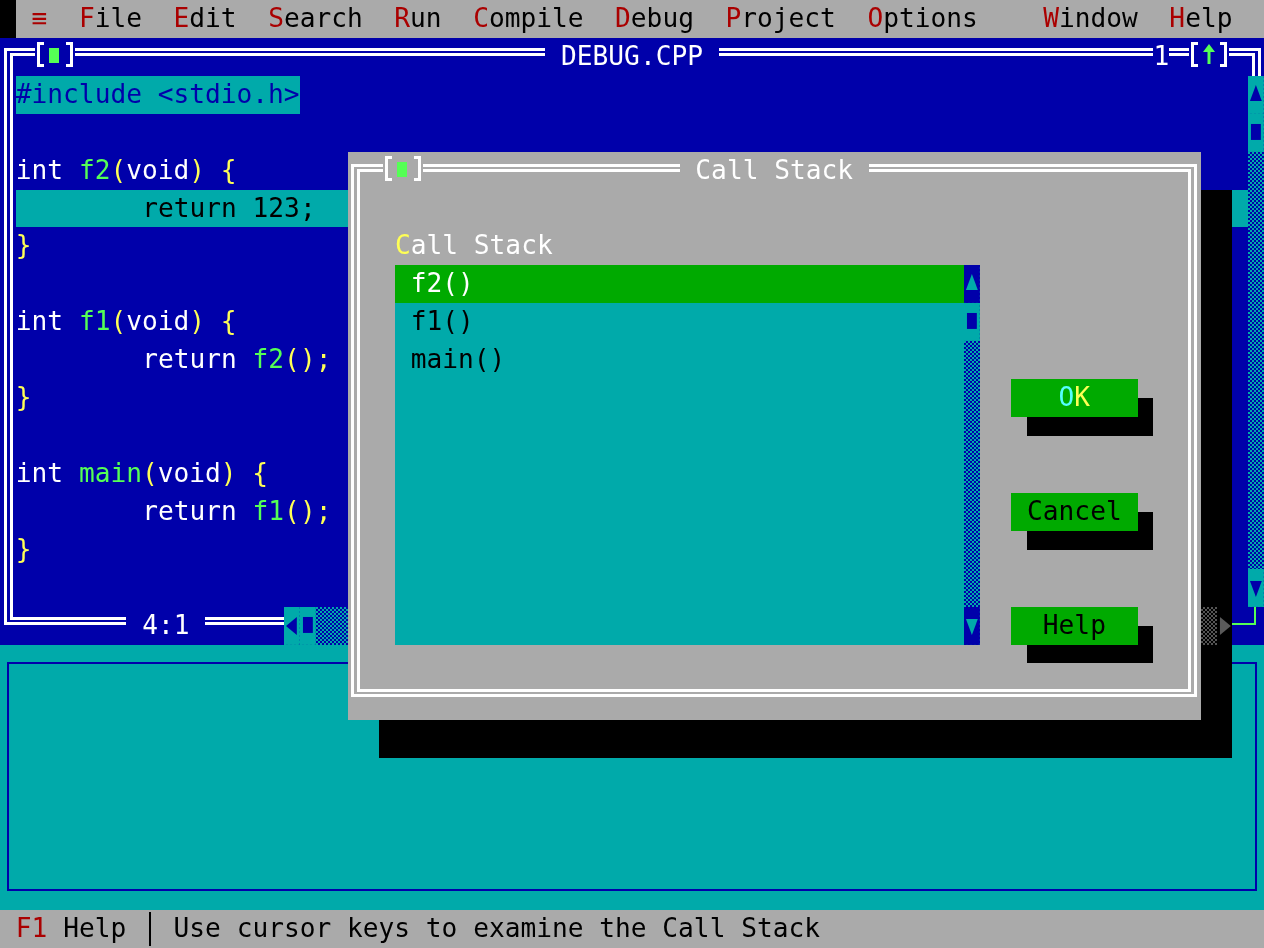 Image resolution: width=1264 pixels, height=948 pixels. I want to click on menu-item: Window, so click(1090, 19).